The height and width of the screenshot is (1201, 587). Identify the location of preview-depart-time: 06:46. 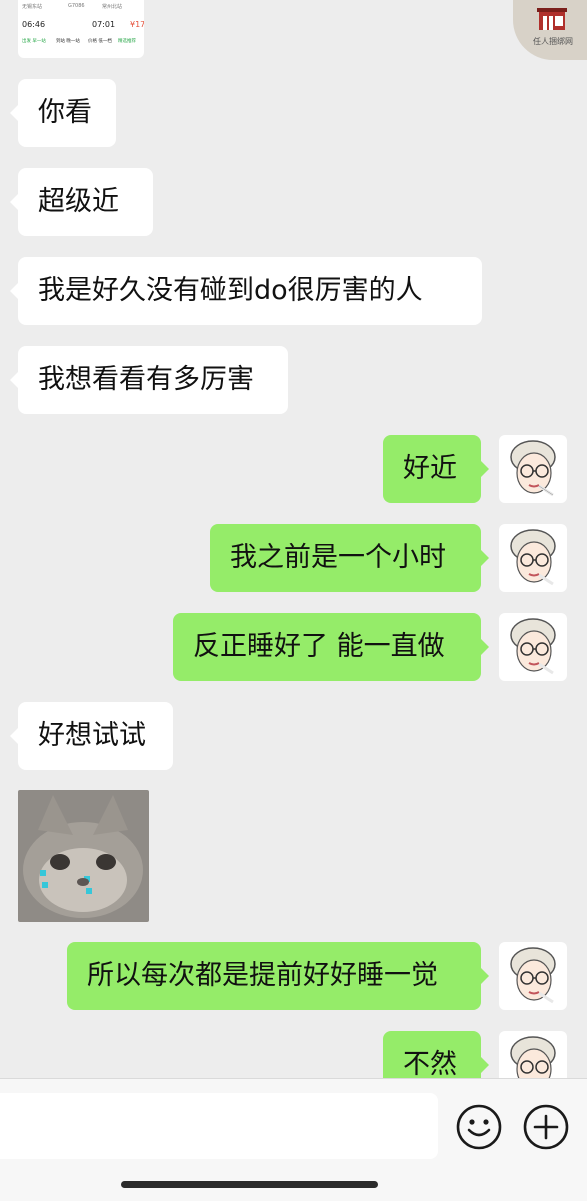
(34, 24).